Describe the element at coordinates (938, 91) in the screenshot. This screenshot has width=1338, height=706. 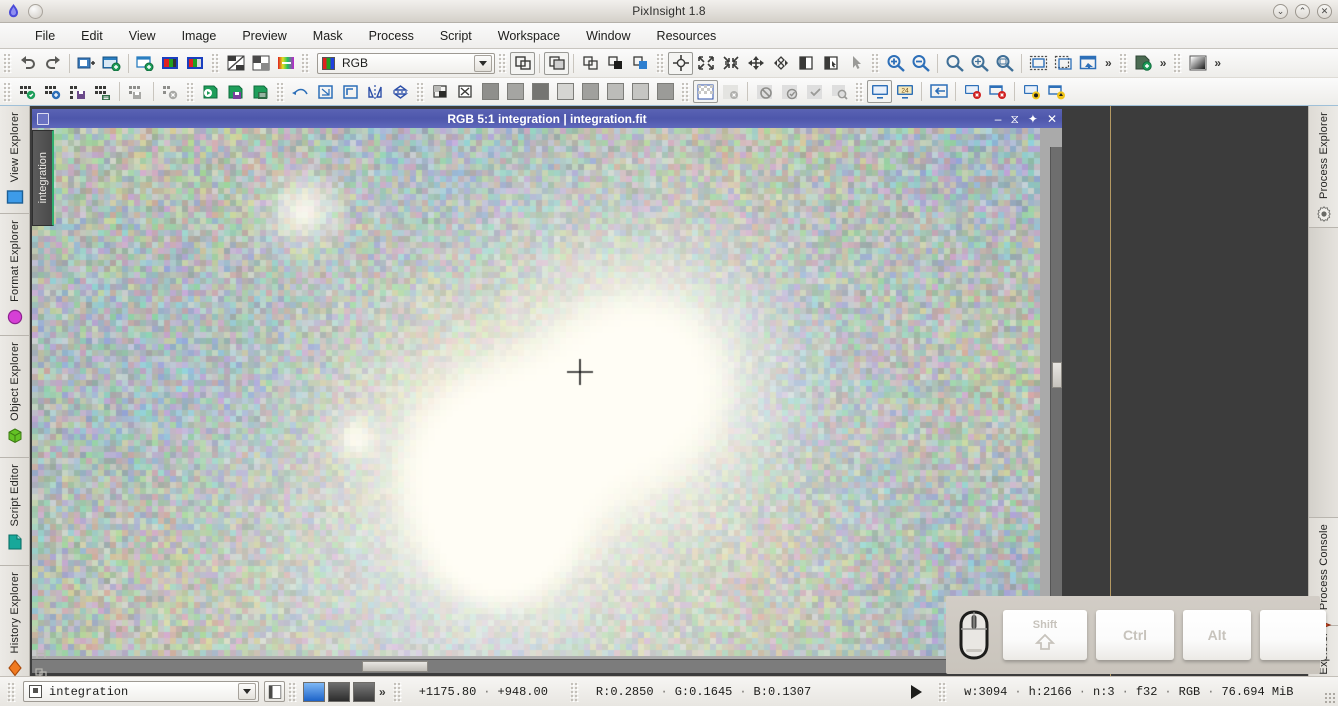
I see `screen-transfer-apply-icon` at that location.